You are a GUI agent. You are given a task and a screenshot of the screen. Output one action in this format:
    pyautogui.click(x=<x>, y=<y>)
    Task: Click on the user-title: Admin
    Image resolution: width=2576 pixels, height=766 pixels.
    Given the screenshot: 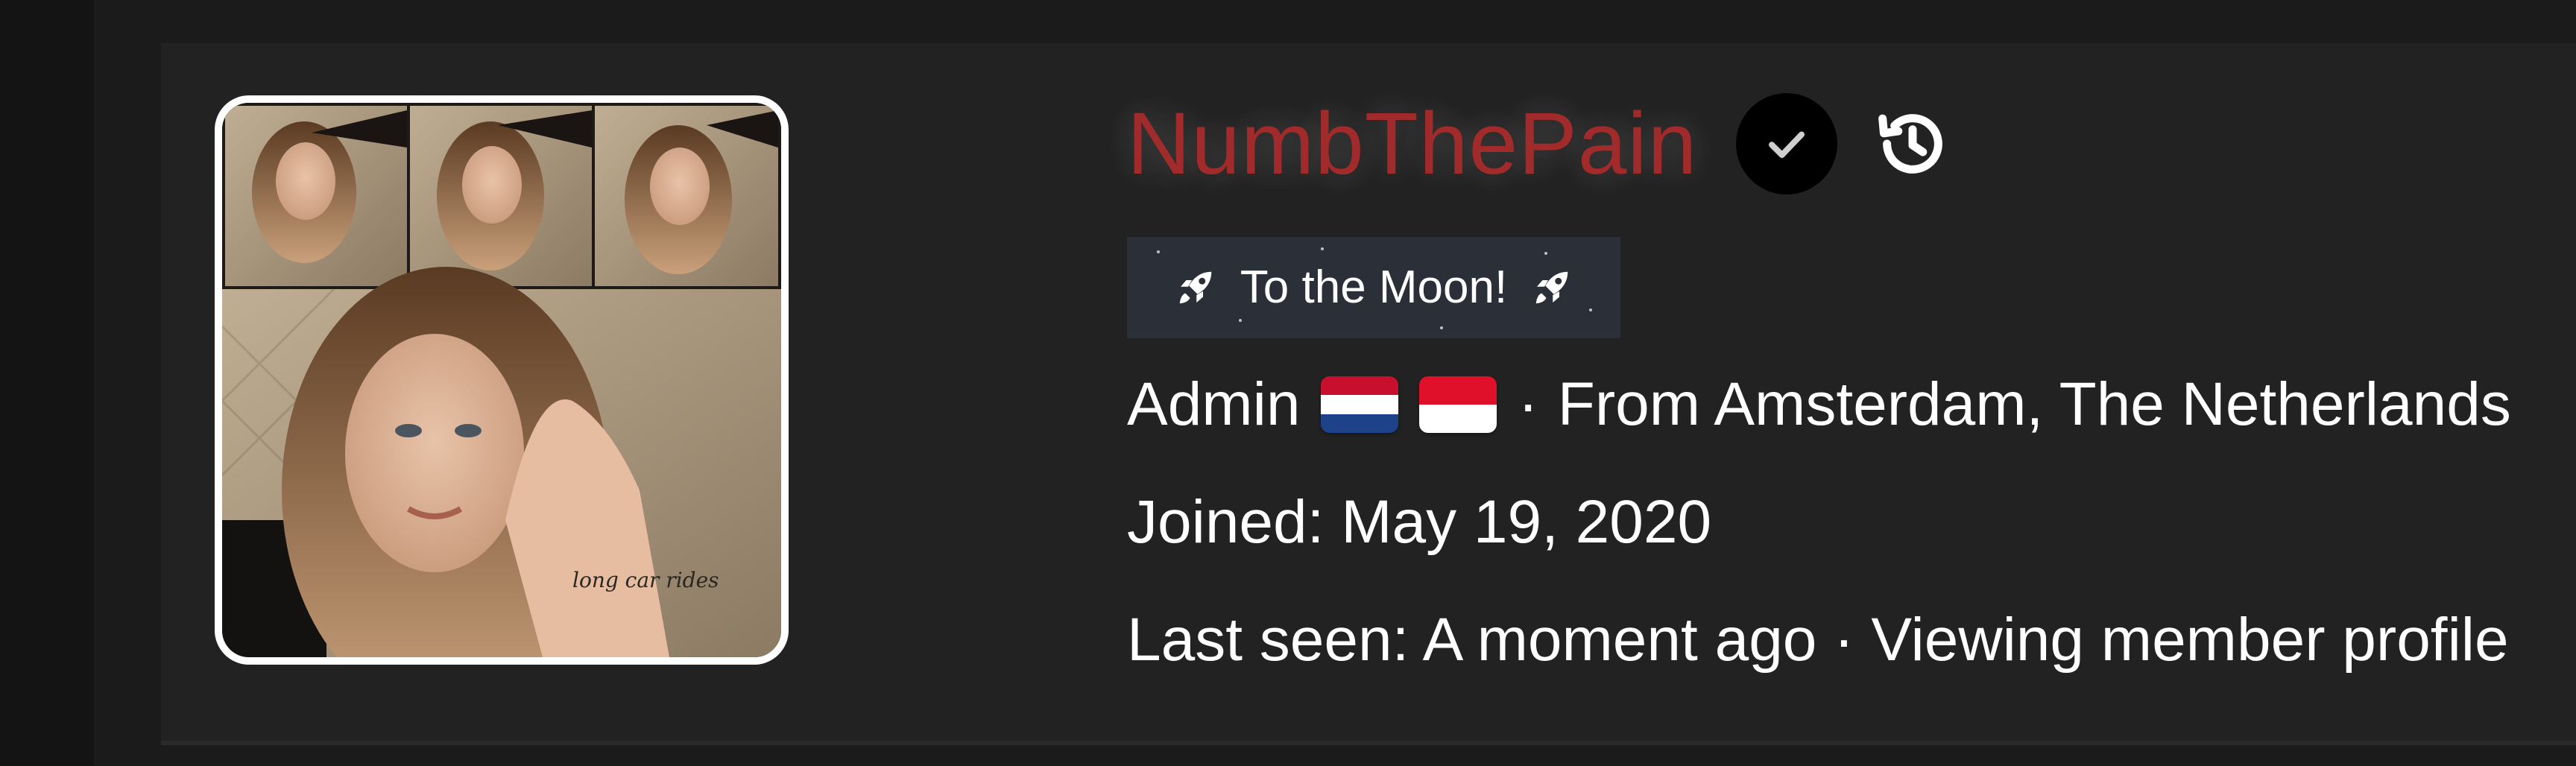 What is the action you would take?
    pyautogui.click(x=1214, y=404)
    